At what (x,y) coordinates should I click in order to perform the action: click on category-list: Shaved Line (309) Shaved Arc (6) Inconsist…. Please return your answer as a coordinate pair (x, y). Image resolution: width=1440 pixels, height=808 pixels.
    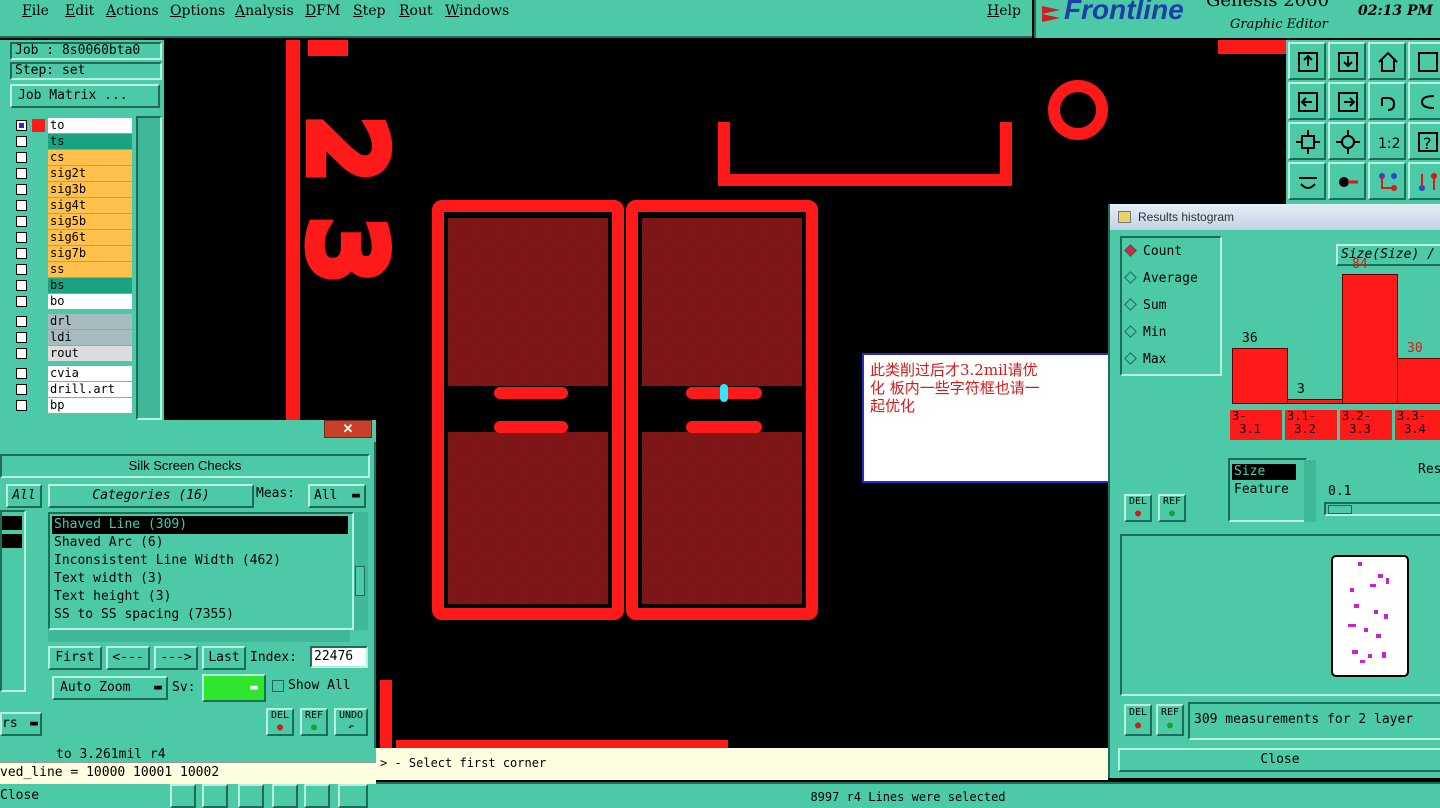
    Looking at the image, I should click on (201, 571).